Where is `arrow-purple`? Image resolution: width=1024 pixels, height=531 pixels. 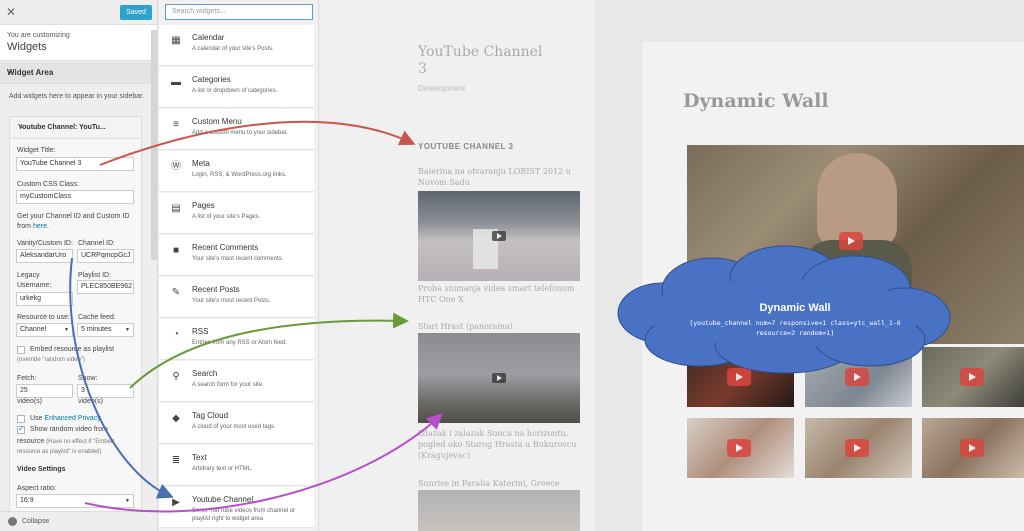
arrow-purple is located at coordinates (263, 463).